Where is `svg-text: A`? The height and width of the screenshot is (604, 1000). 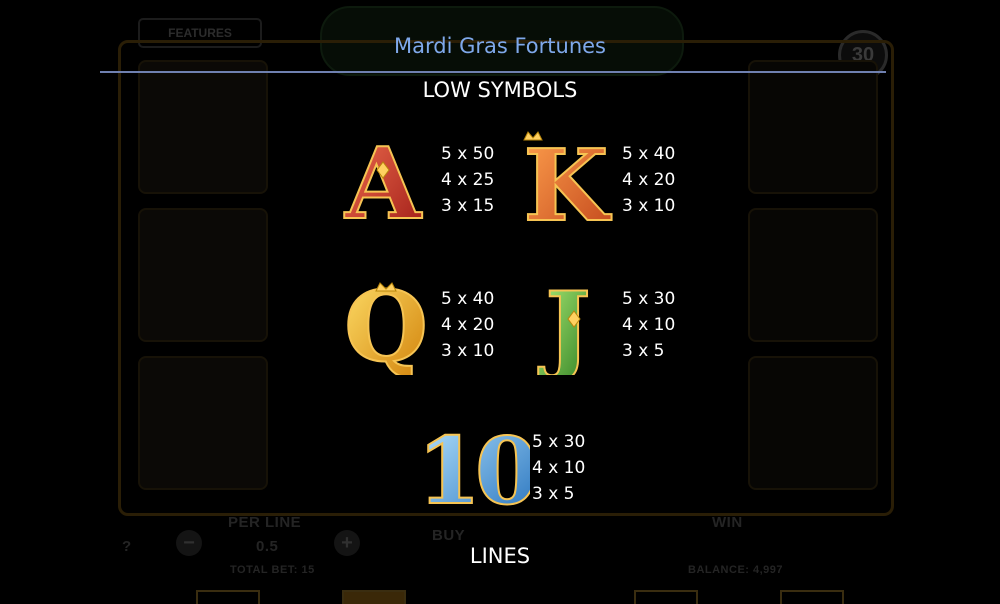
svg-text: A is located at coordinates (383, 180).